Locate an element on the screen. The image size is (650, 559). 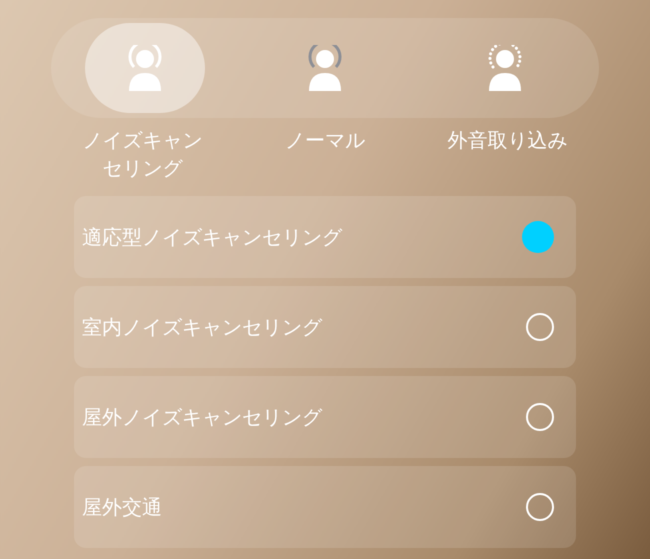
mode-label: ノーマル is located at coordinates (325, 140).